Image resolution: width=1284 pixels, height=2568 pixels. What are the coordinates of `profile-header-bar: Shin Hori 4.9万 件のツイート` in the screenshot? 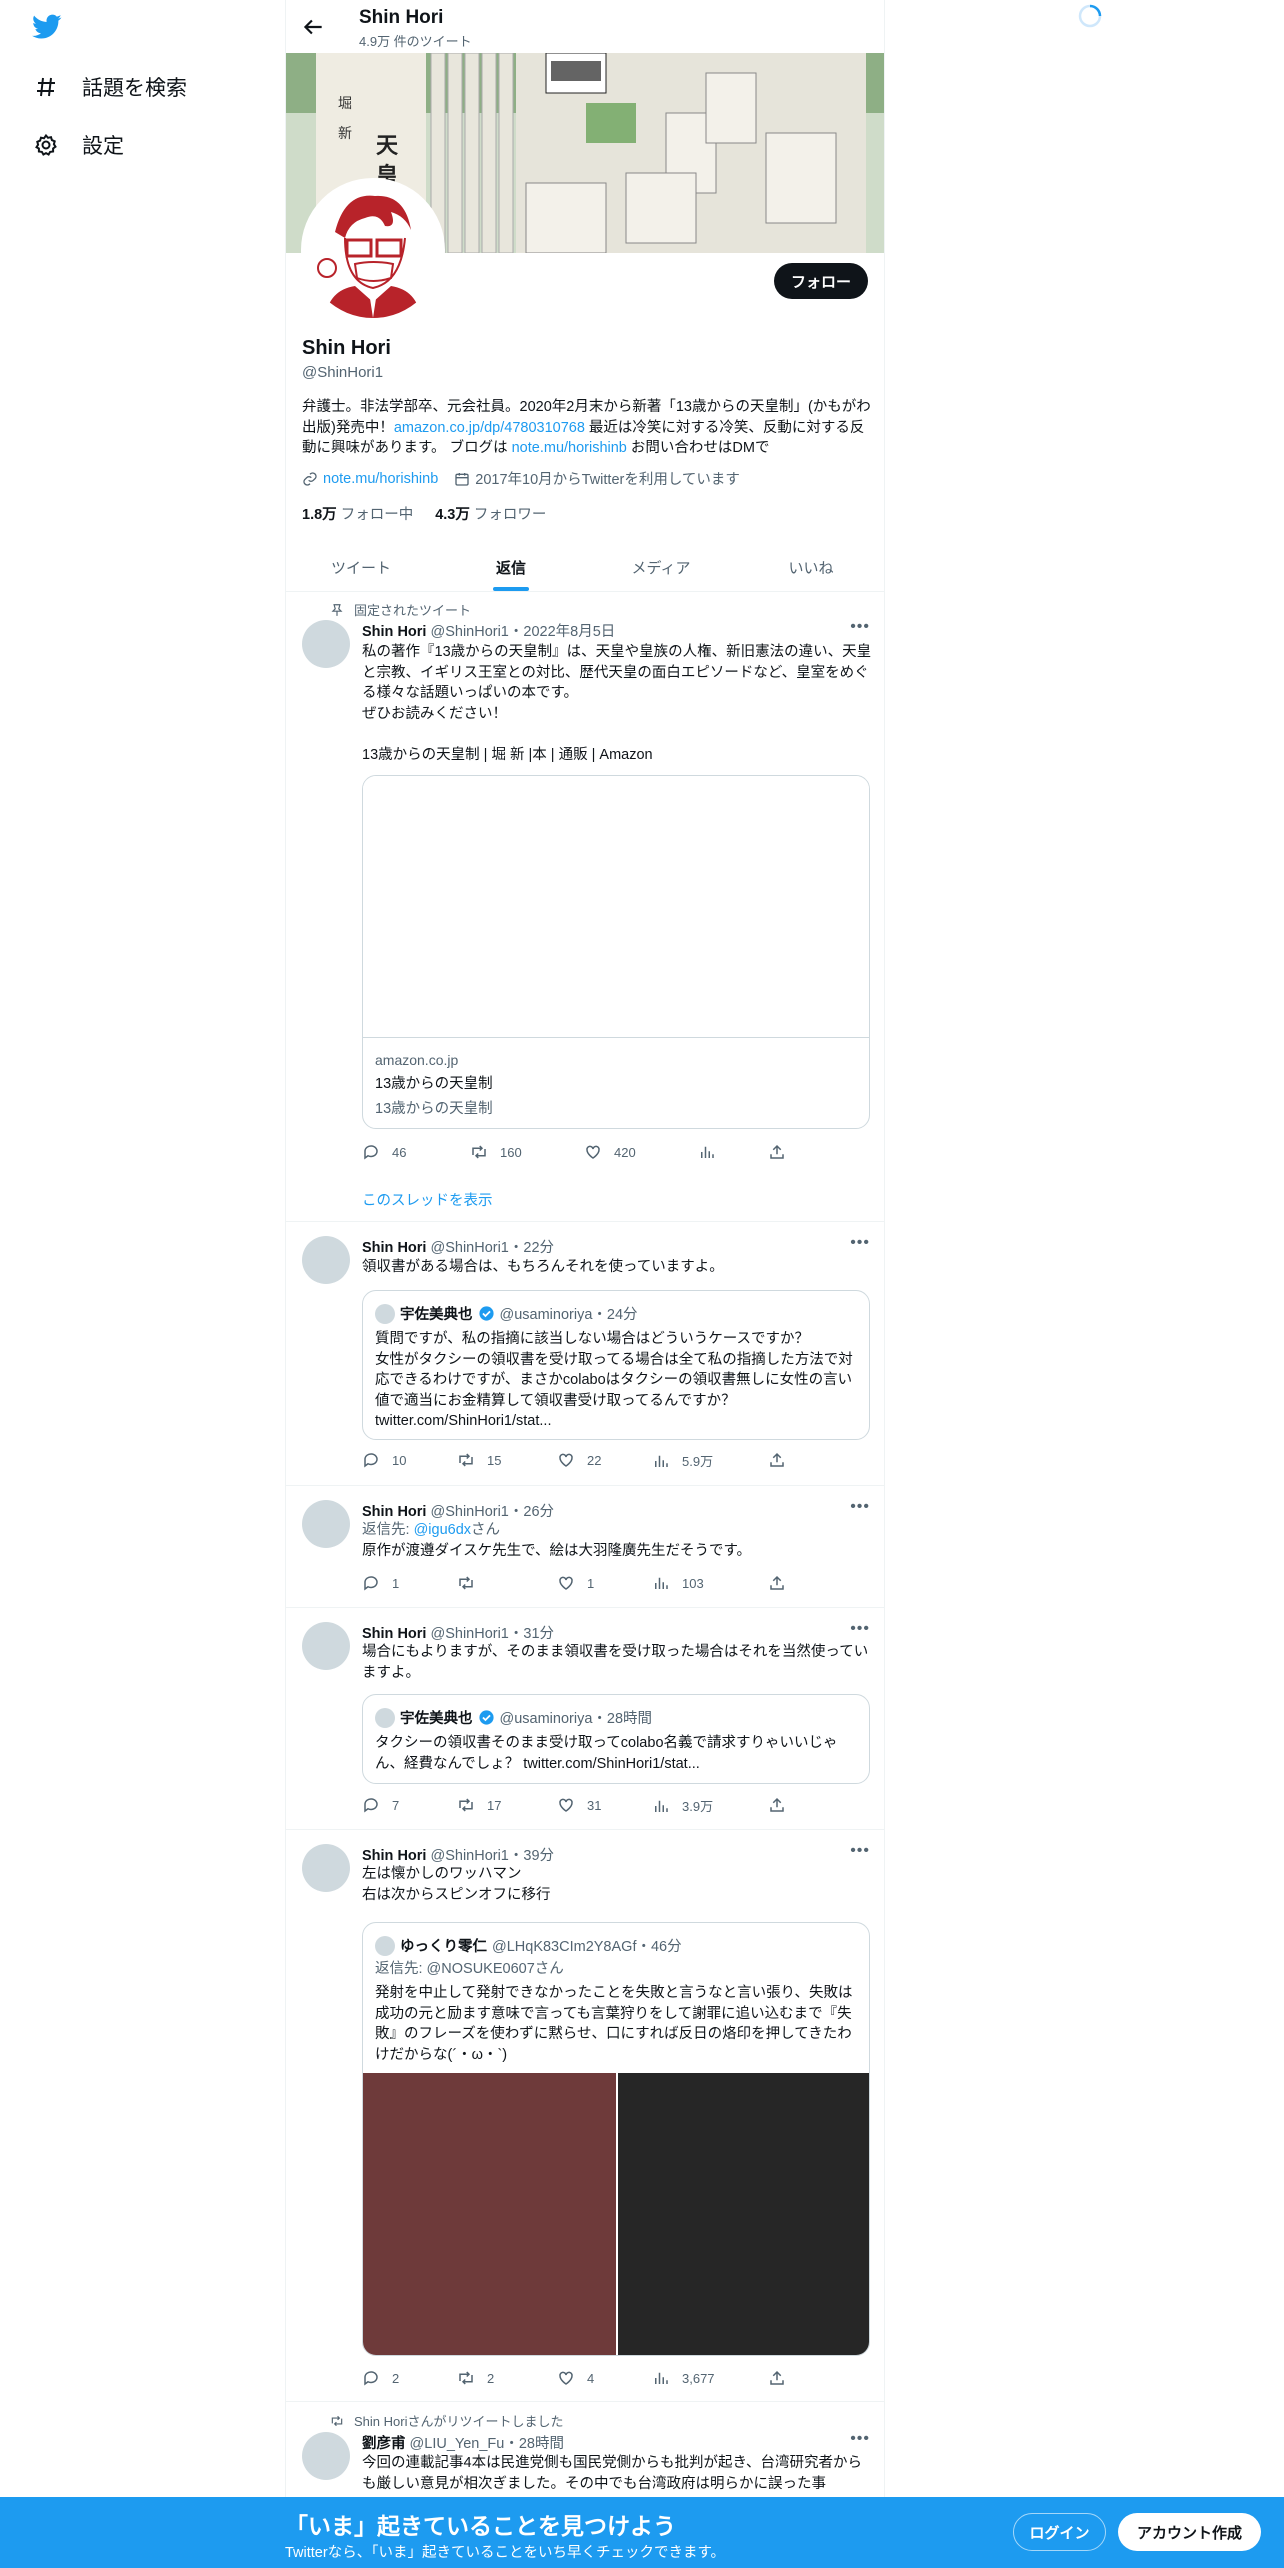 It's located at (585, 26).